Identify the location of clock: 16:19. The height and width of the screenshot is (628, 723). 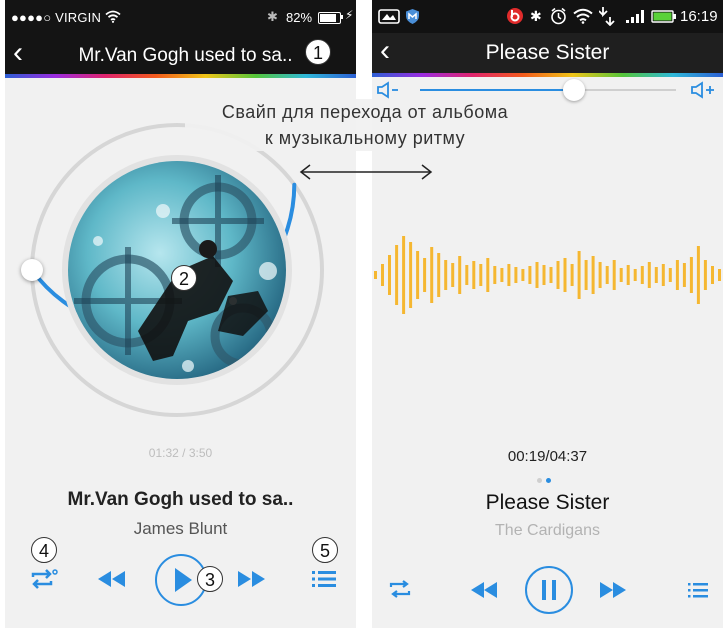
(699, 16).